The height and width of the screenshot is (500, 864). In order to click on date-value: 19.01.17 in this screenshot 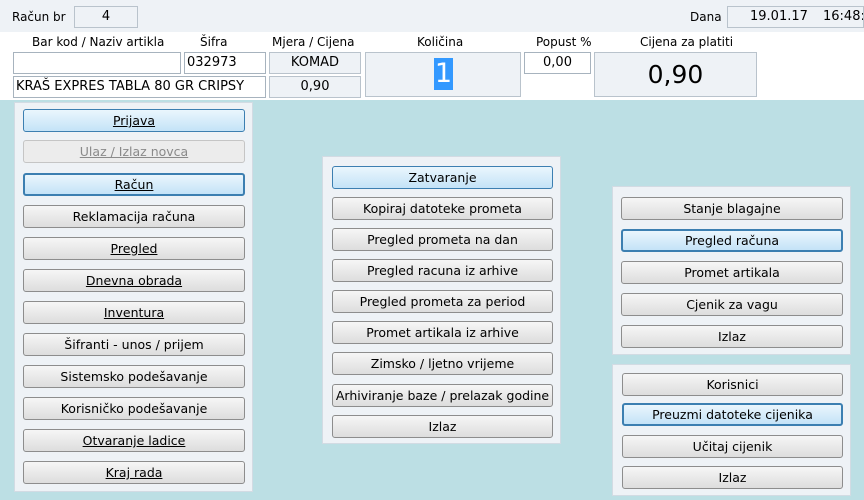, I will do `click(779, 16)`.